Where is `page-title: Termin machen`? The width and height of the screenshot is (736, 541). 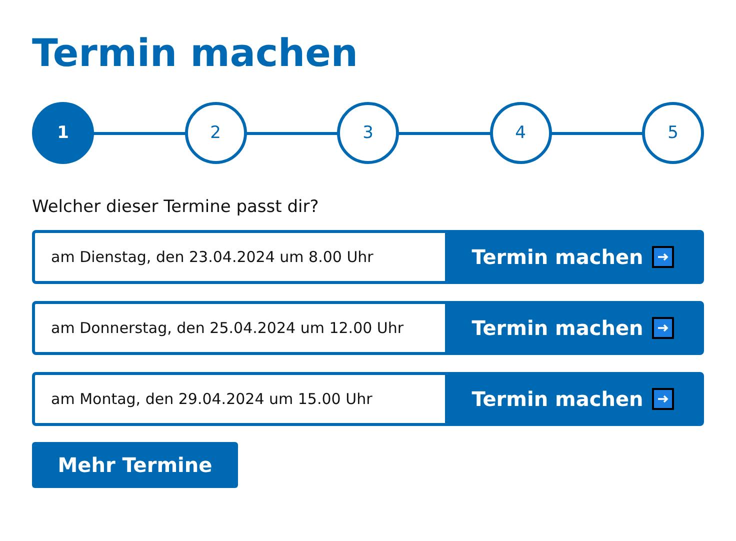 page-title: Termin machen is located at coordinates (195, 53).